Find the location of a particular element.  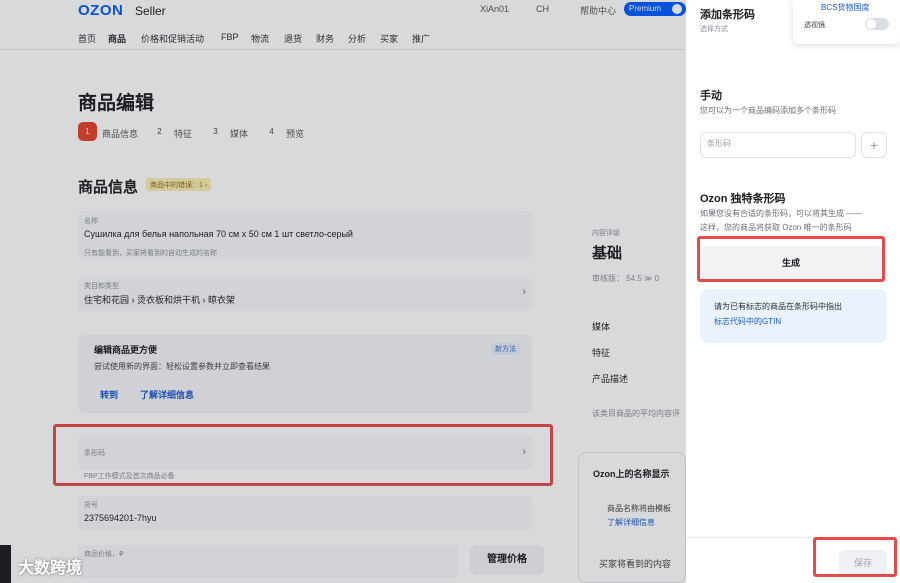

gtin-info-text: 请为已有标志的商品在条形码中指出 is located at coordinates (778, 306).